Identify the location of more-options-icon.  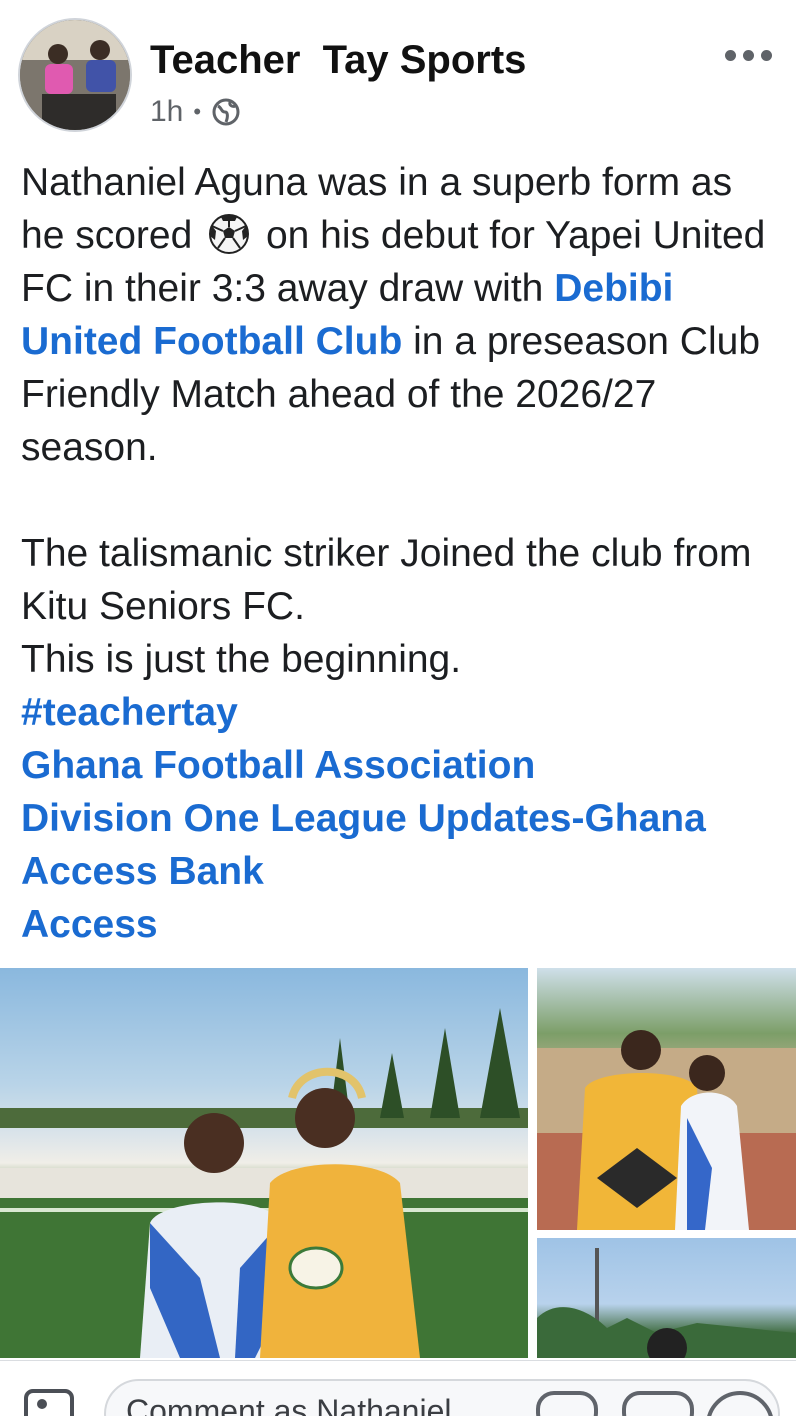
(748, 55).